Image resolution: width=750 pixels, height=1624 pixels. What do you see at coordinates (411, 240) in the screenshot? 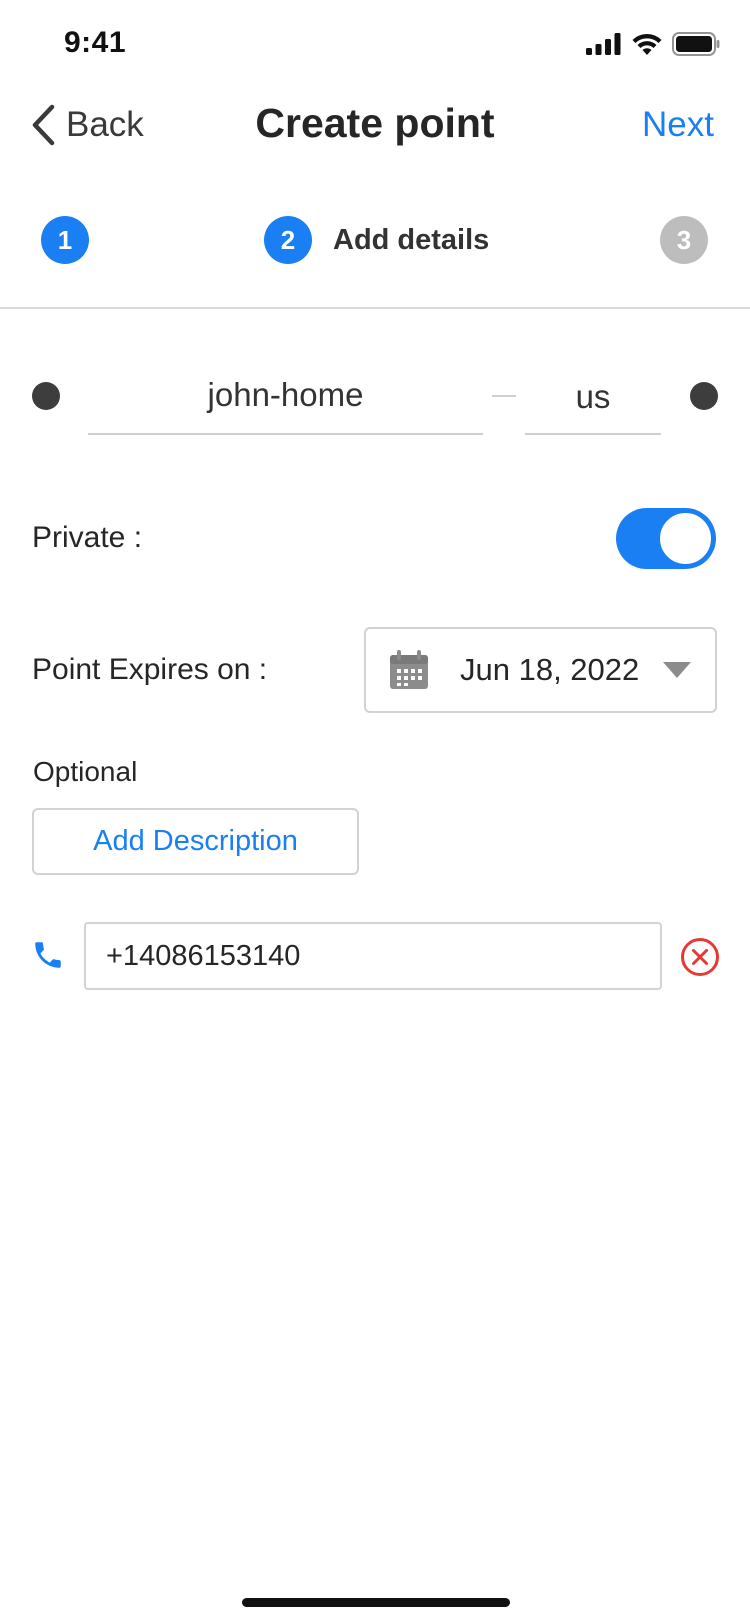
I see `step-2-label: Add details` at bounding box center [411, 240].